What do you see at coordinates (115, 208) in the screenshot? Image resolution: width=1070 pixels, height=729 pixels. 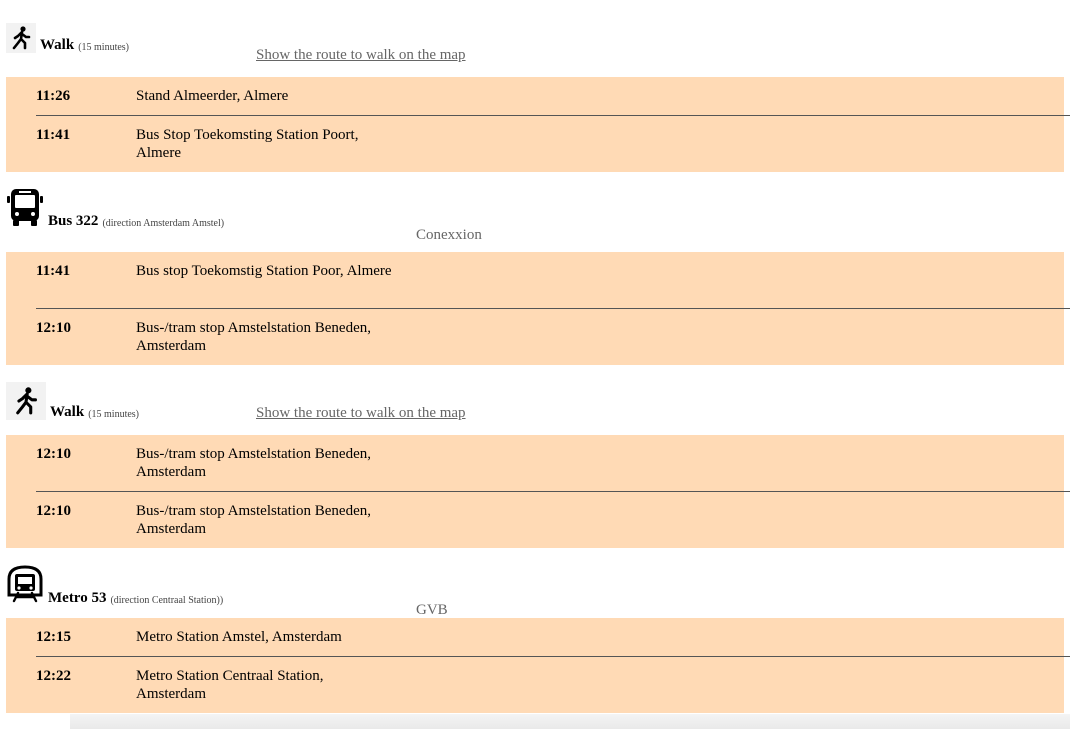 I see `leg-header-bus: Bus 322 (direction Amsterdam Amstel)` at bounding box center [115, 208].